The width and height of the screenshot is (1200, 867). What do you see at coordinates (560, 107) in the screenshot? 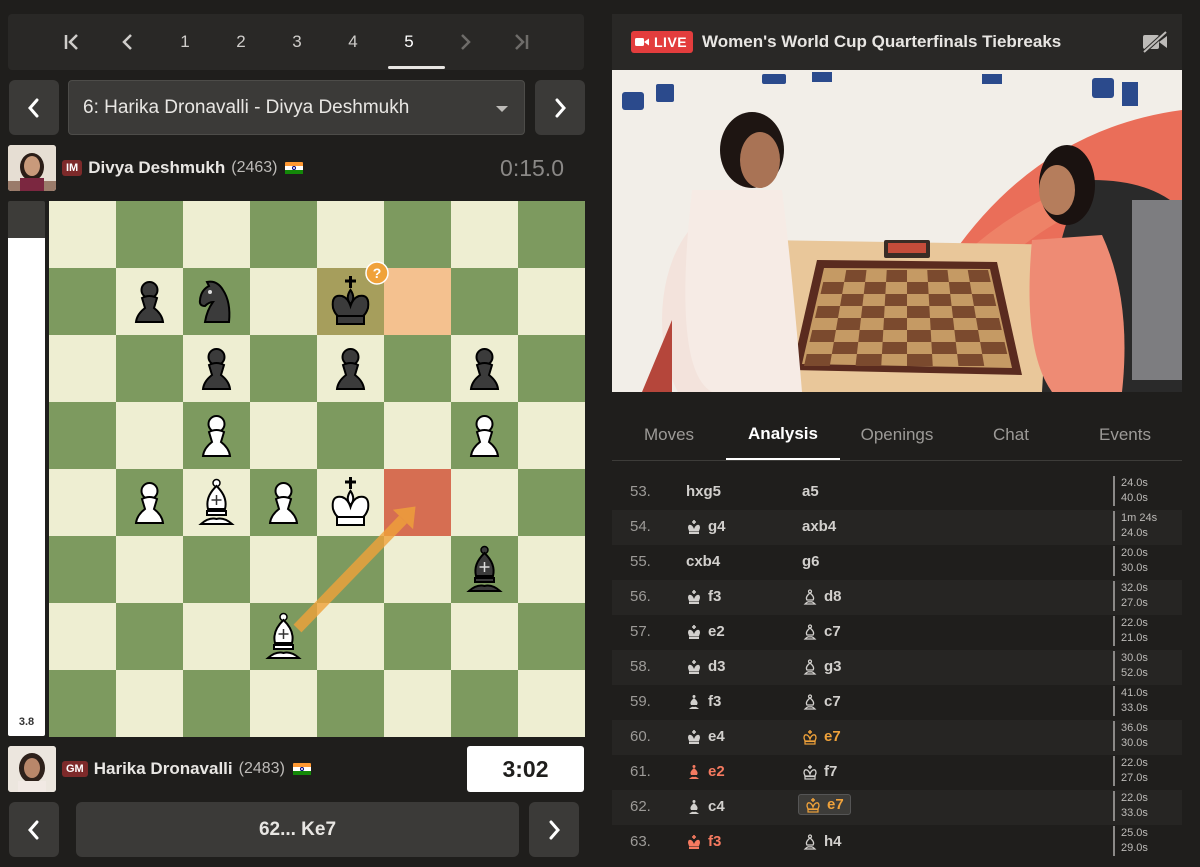
I see `next-game-button` at bounding box center [560, 107].